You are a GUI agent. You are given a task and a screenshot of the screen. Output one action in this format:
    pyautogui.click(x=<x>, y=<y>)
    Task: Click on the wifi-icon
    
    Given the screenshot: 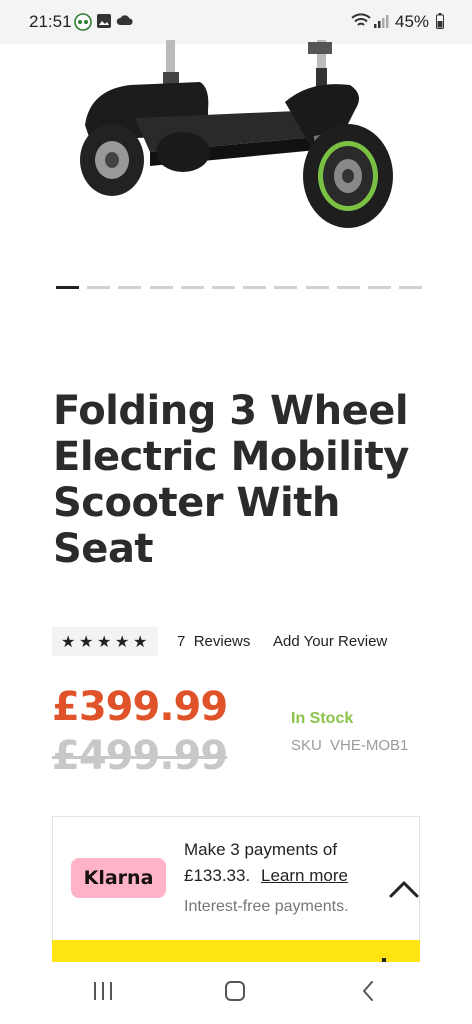 What is the action you would take?
    pyautogui.click(x=361, y=23)
    